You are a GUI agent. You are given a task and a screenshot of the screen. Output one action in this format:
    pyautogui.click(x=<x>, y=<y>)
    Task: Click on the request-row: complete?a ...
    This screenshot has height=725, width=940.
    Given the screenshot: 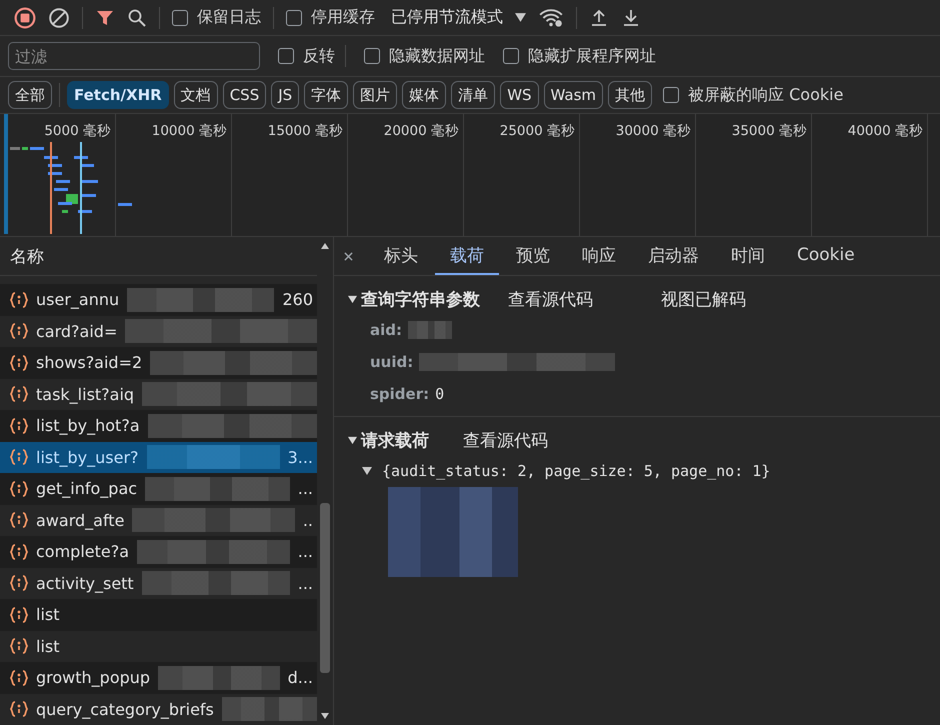 What is the action you would take?
    pyautogui.click(x=158, y=552)
    